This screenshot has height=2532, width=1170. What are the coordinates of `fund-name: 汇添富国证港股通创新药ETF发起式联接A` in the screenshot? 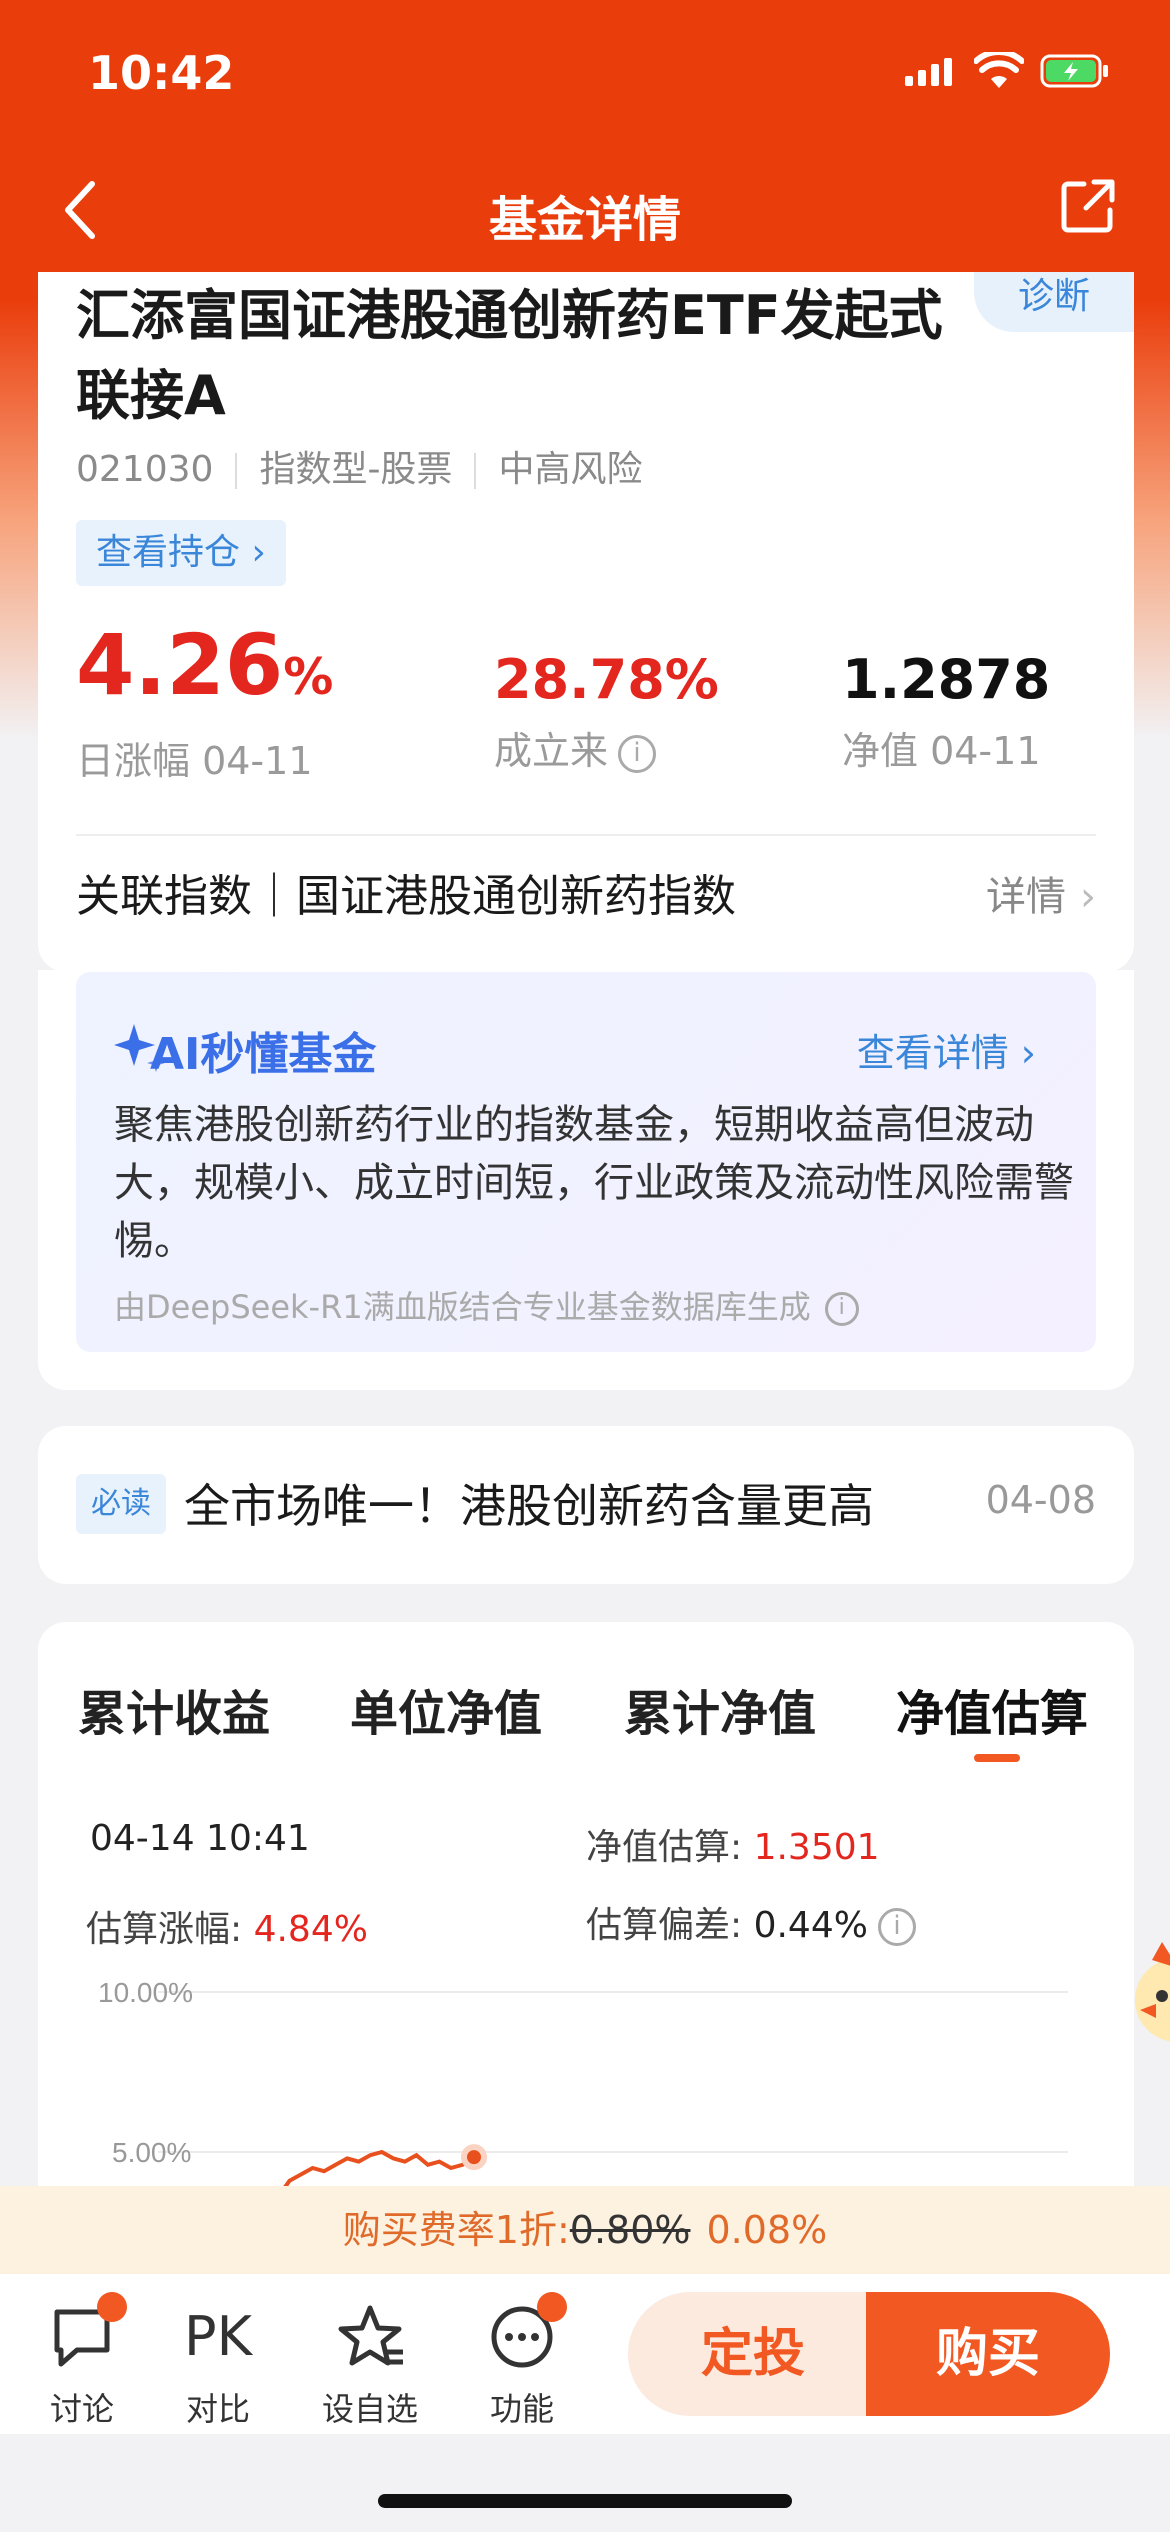 It's located at (509, 355).